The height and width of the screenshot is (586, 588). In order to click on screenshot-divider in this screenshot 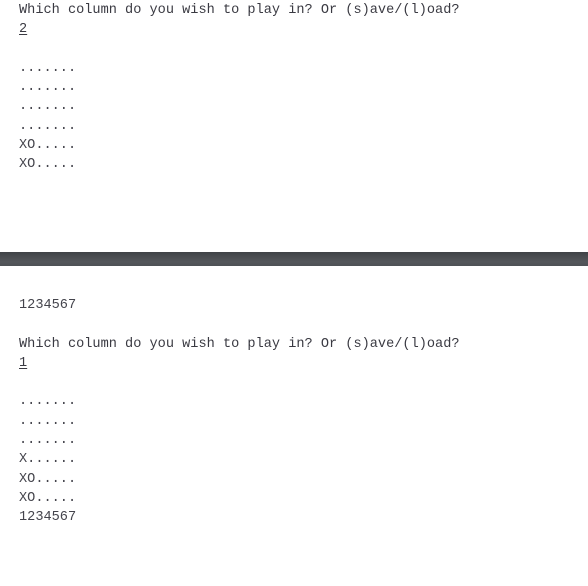, I will do `click(294, 259)`.